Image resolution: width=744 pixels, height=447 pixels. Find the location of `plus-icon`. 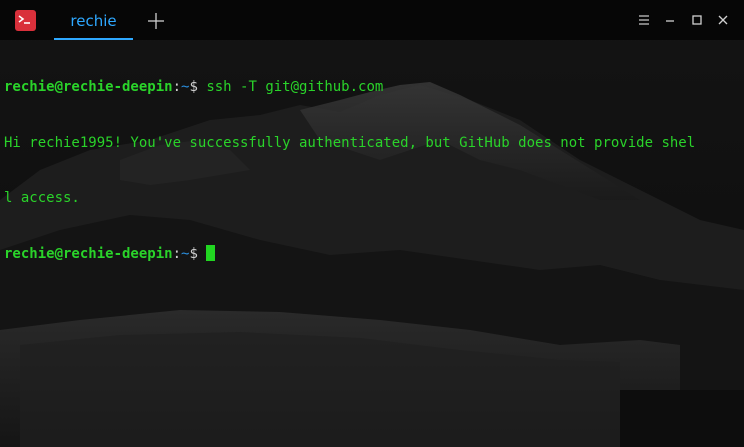

plus-icon is located at coordinates (156, 21).